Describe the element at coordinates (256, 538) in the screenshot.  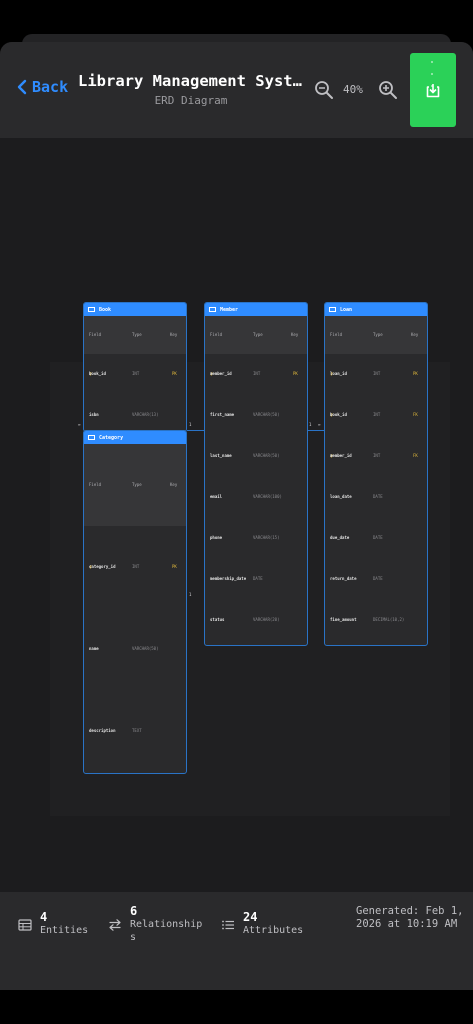
I see `field-row: phone VARCHAR(15)` at that location.